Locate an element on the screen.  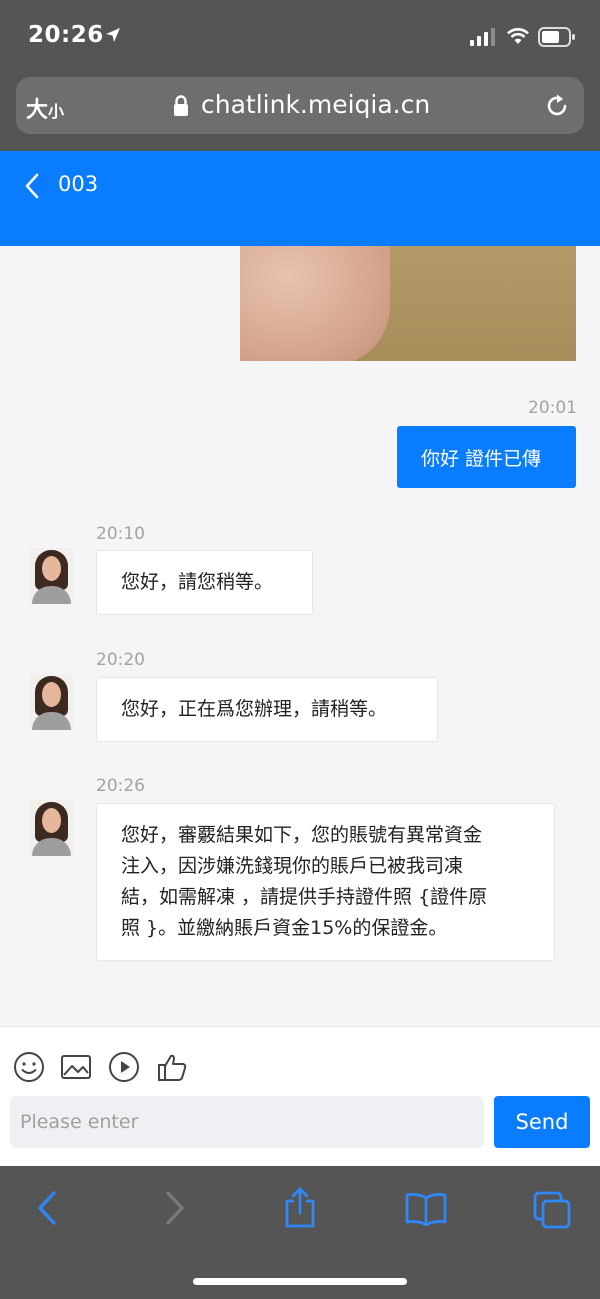
battery-icon is located at coordinates (556, 37).